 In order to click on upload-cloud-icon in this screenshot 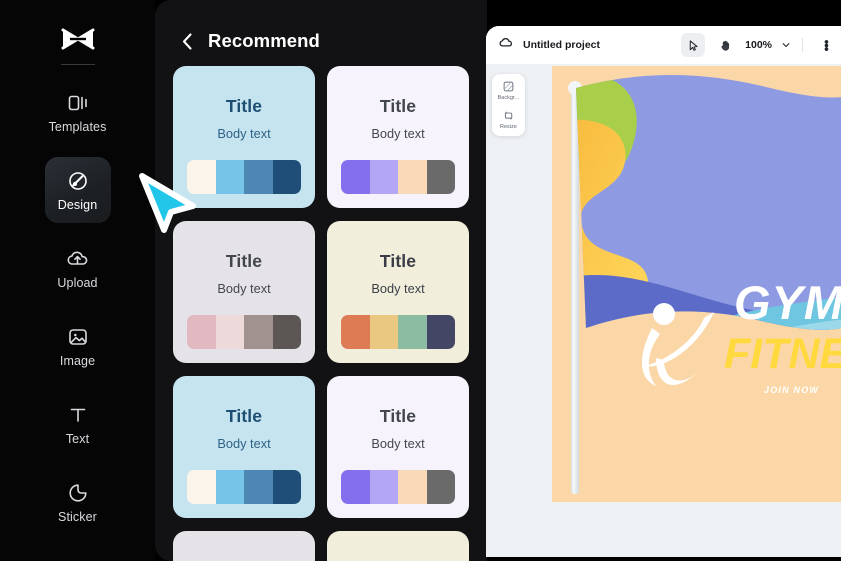, I will do `click(78, 259)`.